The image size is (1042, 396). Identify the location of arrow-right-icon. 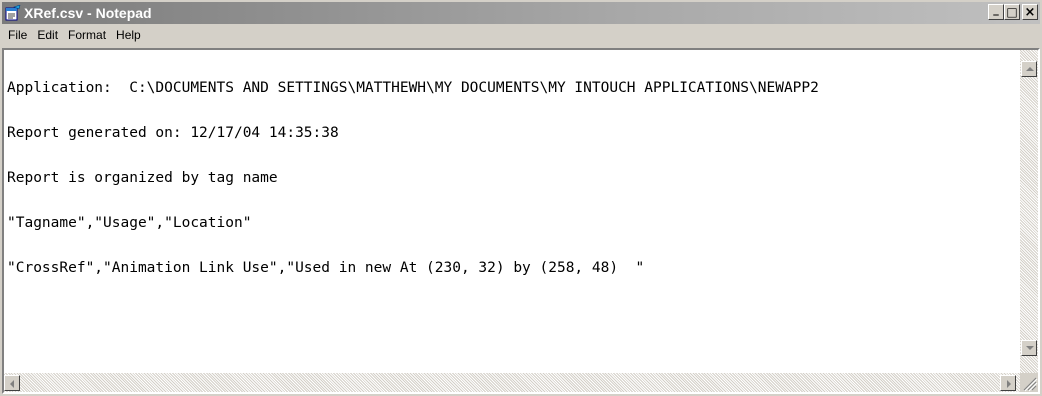
(1009, 384).